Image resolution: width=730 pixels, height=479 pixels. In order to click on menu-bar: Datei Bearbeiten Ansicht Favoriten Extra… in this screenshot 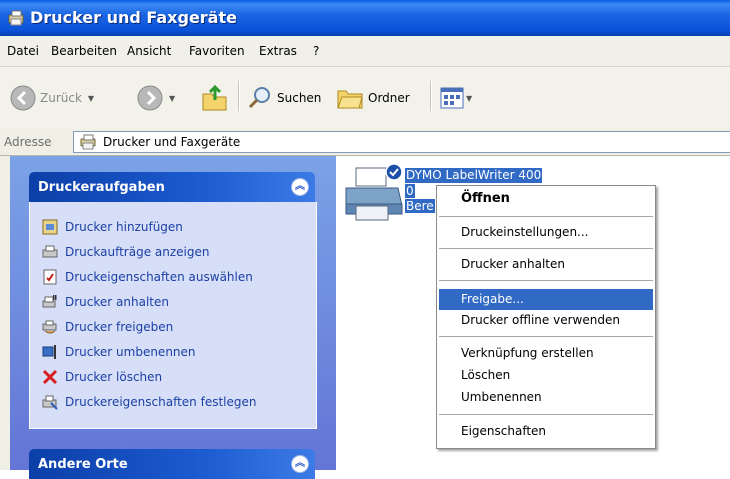, I will do `click(365, 51)`.